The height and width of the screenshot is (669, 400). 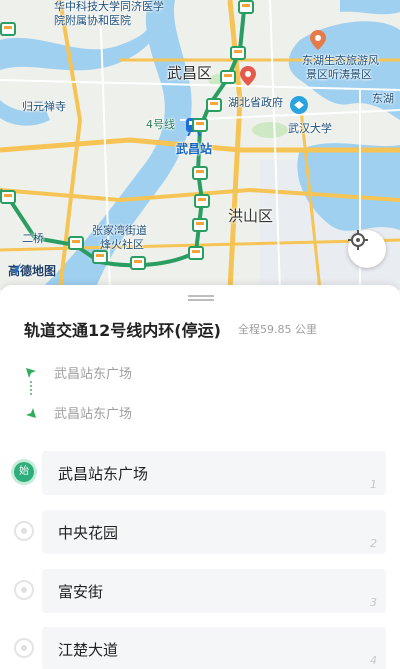 What do you see at coordinates (310, 128) in the screenshot?
I see `poi-label-wuhan-univ: 武汉大学` at bounding box center [310, 128].